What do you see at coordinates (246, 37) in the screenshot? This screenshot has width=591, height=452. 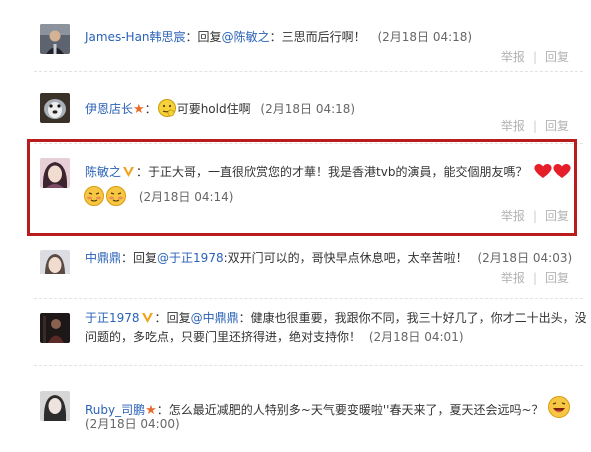 I see `comment-mention: @陈敏之` at bounding box center [246, 37].